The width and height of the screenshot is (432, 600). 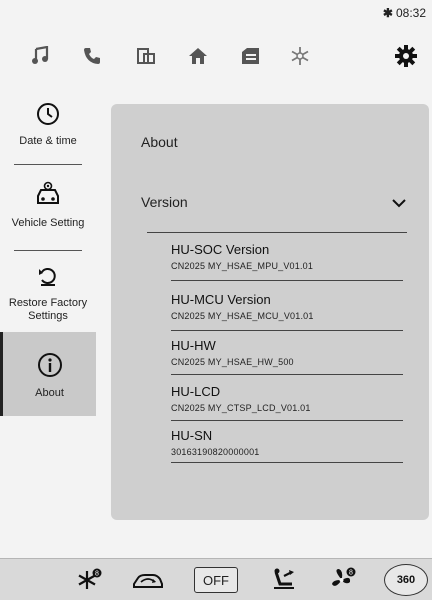 What do you see at coordinates (164, 202) in the screenshot?
I see `version-label: Version` at bounding box center [164, 202].